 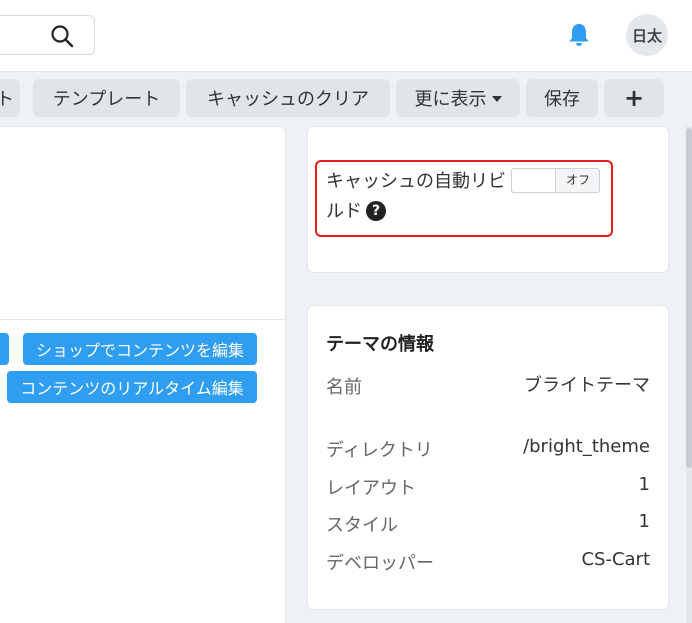 I want to click on toolbar: ト テンプレート キャッシュのクリア 更に表示 保存 +, so click(x=346, y=99).